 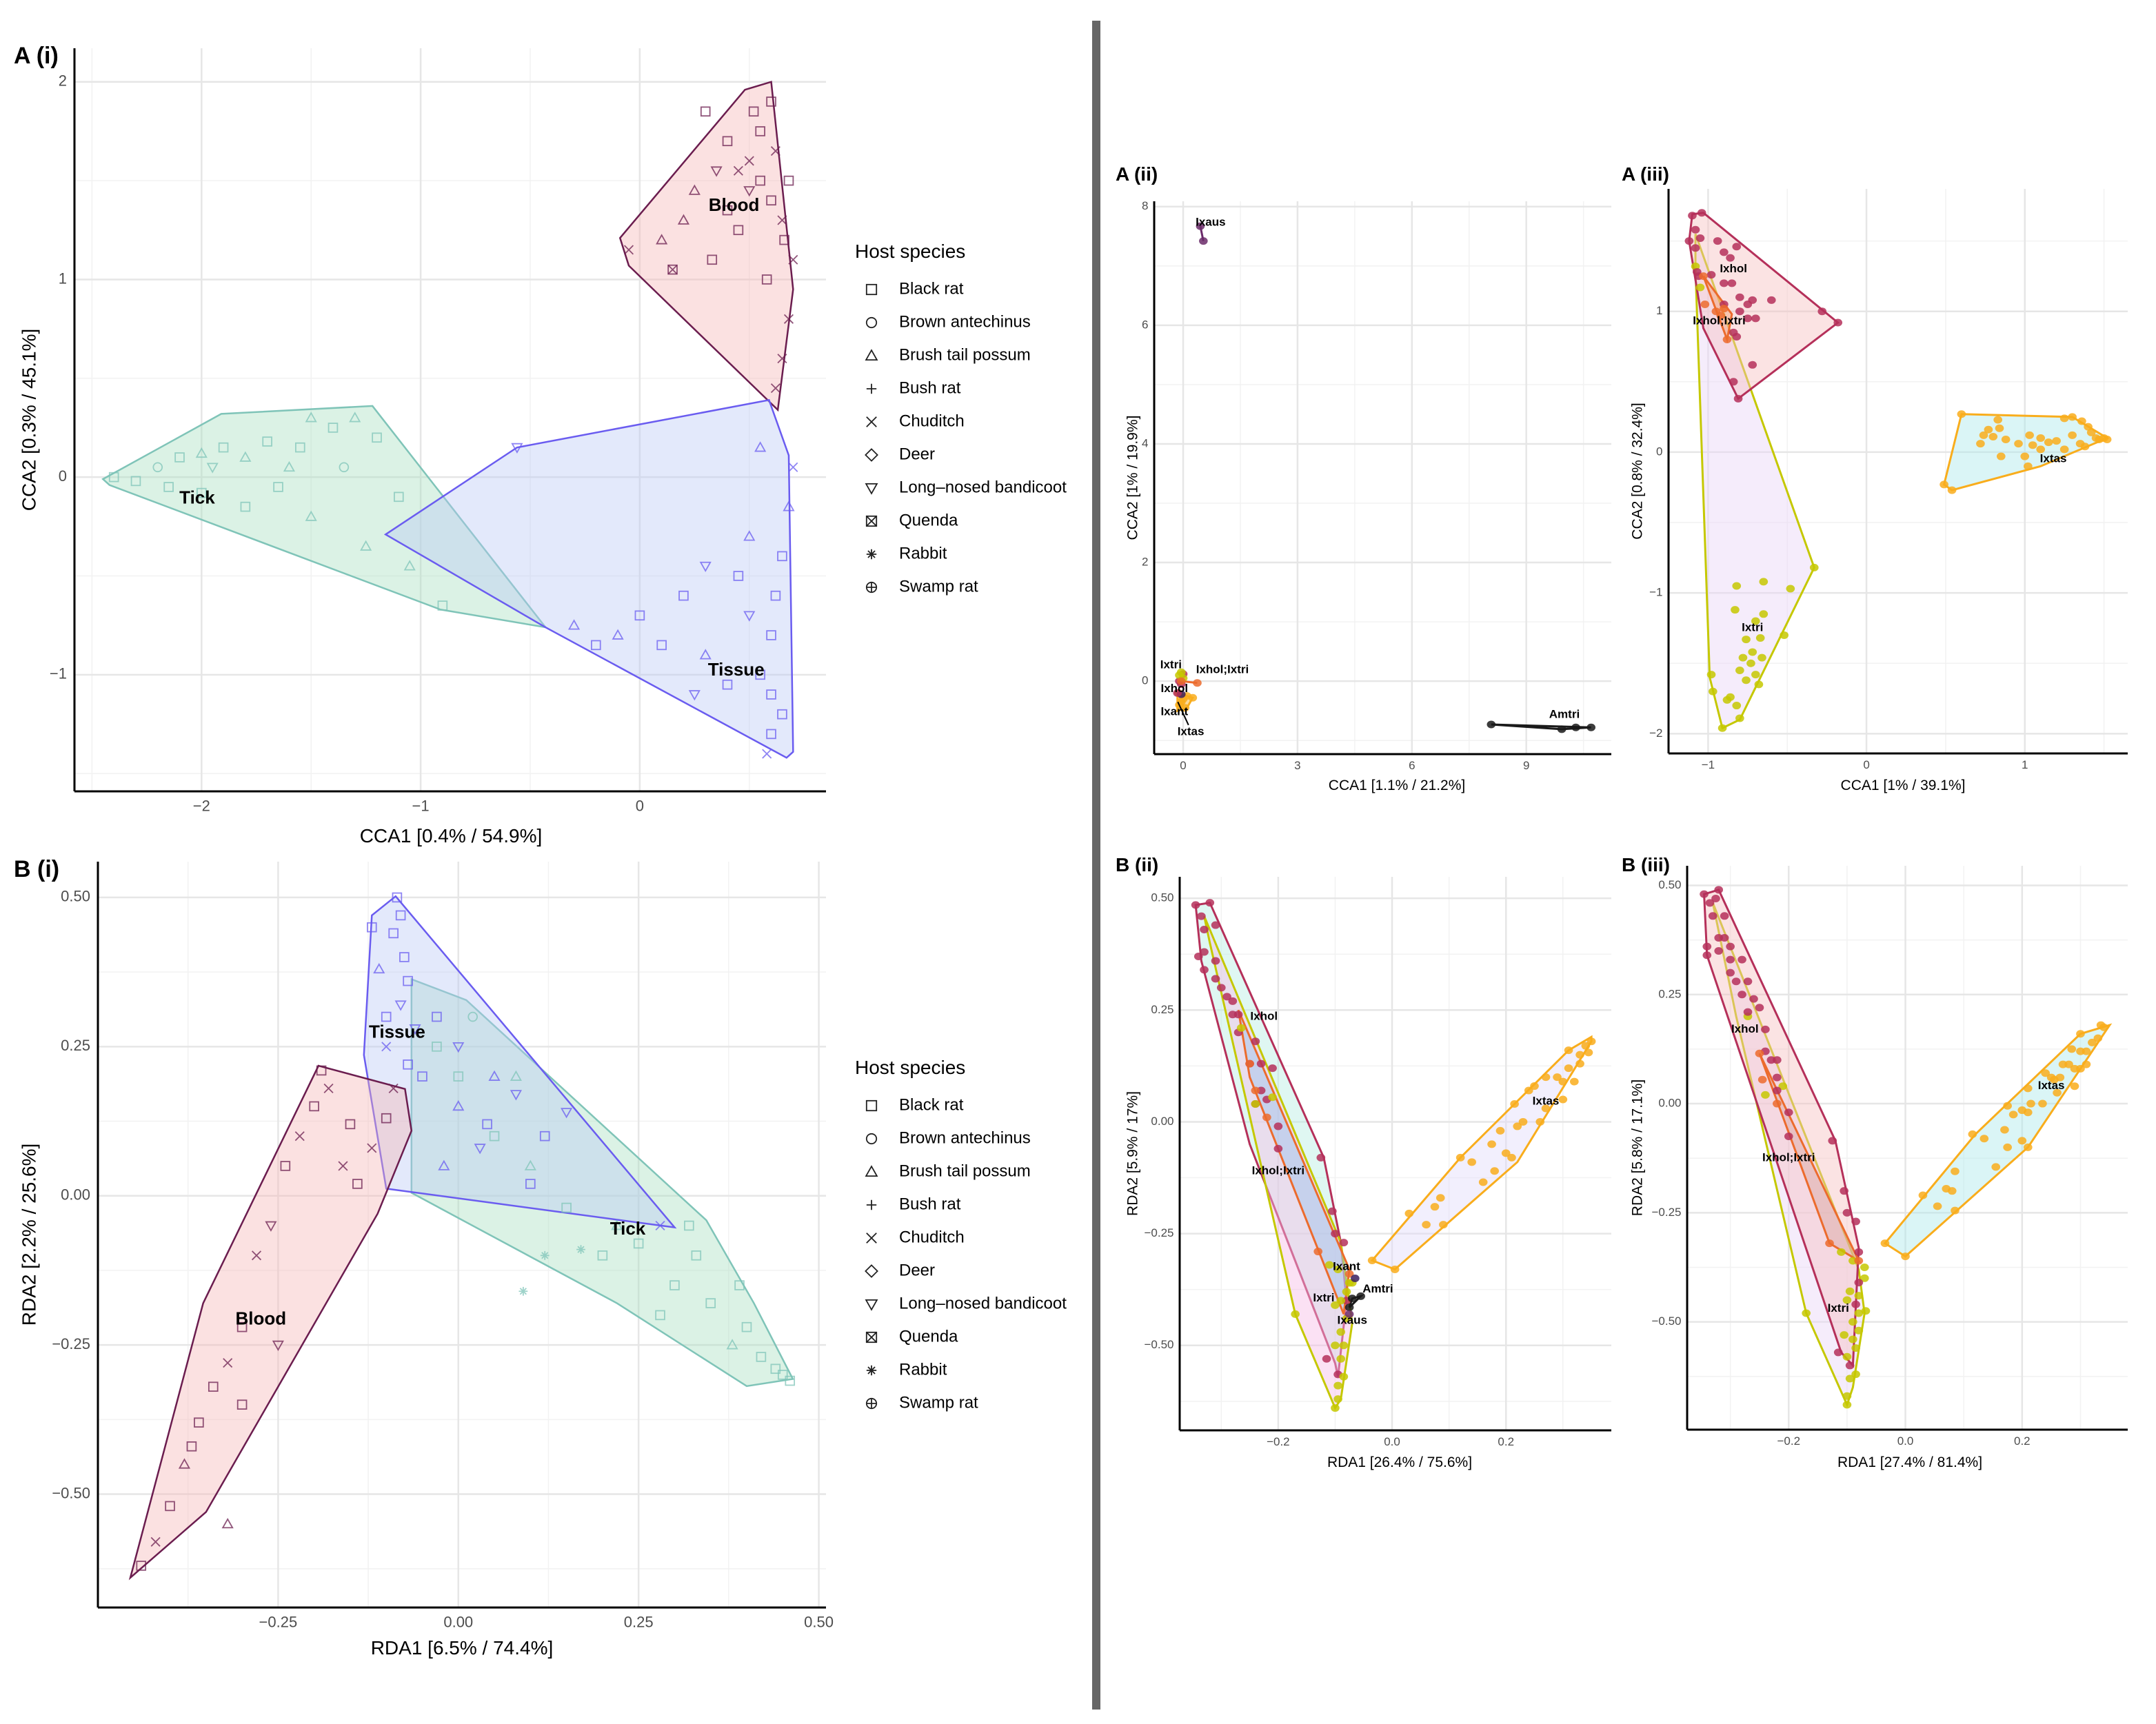 What do you see at coordinates (1145, 442) in the screenshot?
I see `y-tick-label: 4` at bounding box center [1145, 442].